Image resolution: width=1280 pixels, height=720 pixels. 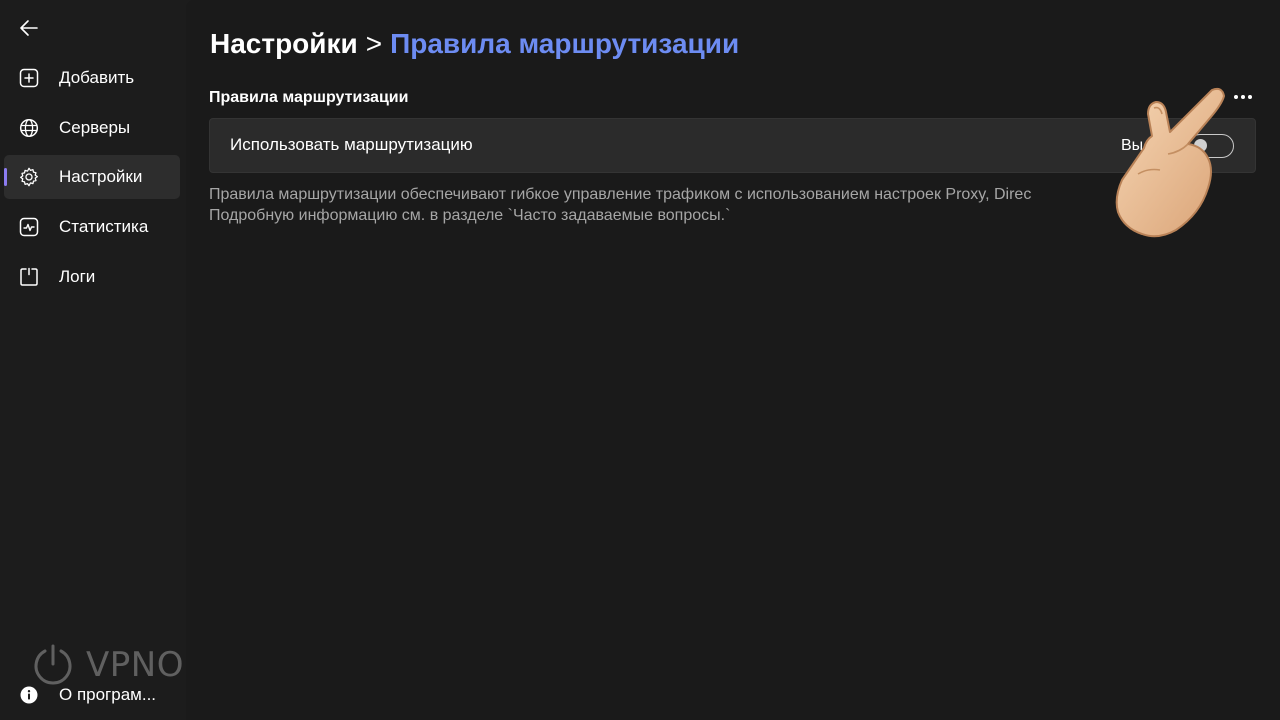 What do you see at coordinates (101, 176) in the screenshot?
I see `sidebar-item-label: Настройки` at bounding box center [101, 176].